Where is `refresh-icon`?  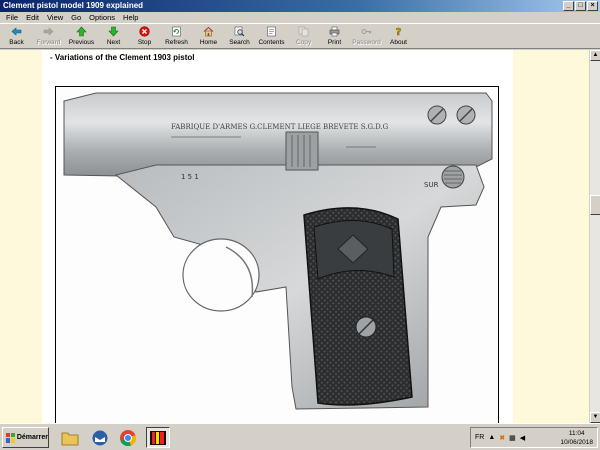
refresh-icon is located at coordinates (176, 31).